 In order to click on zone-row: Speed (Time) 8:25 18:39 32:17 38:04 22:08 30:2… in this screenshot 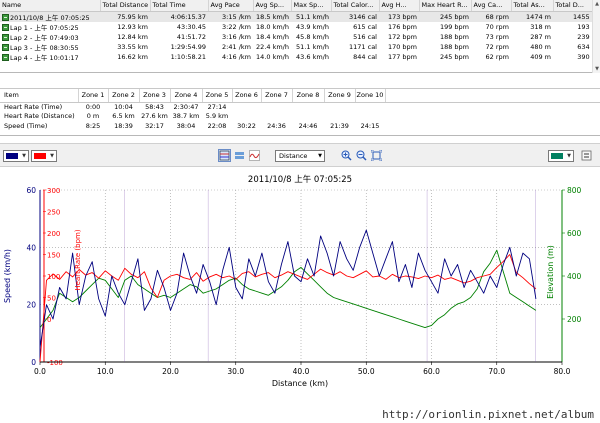, I will do `click(300, 126)`.